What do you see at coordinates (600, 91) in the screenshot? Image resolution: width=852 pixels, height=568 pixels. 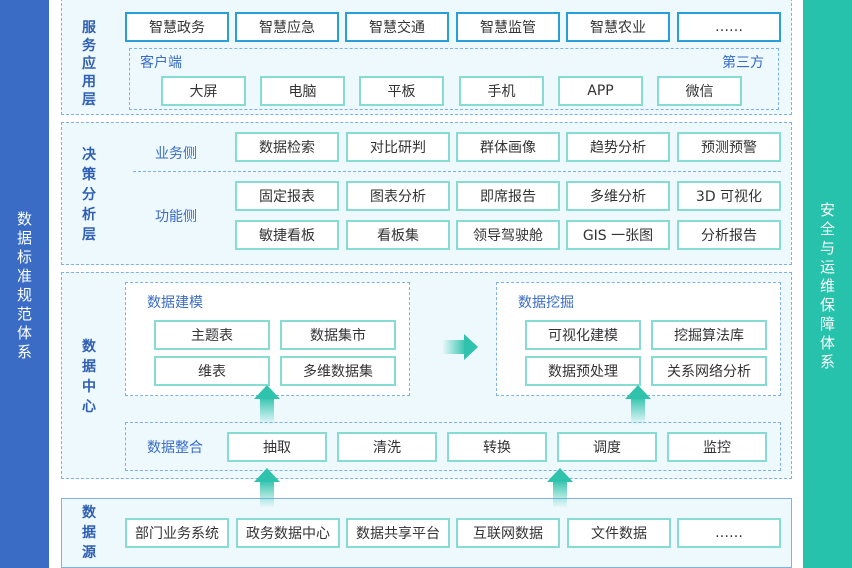 I see `client-item: APP` at bounding box center [600, 91].